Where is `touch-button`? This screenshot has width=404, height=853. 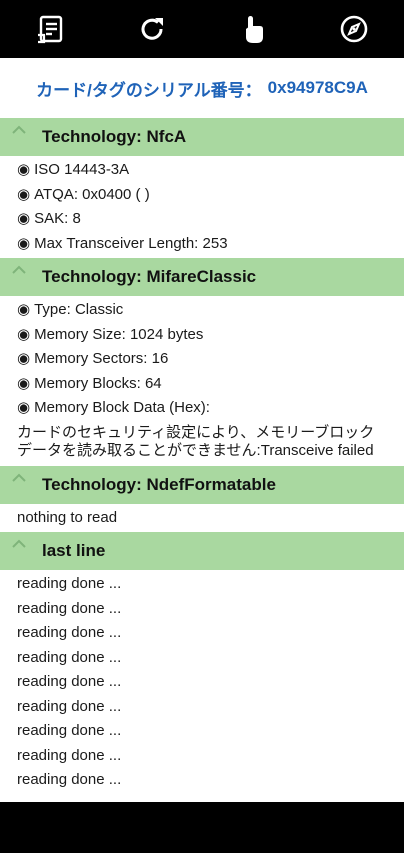 touch-button is located at coordinates (253, 29).